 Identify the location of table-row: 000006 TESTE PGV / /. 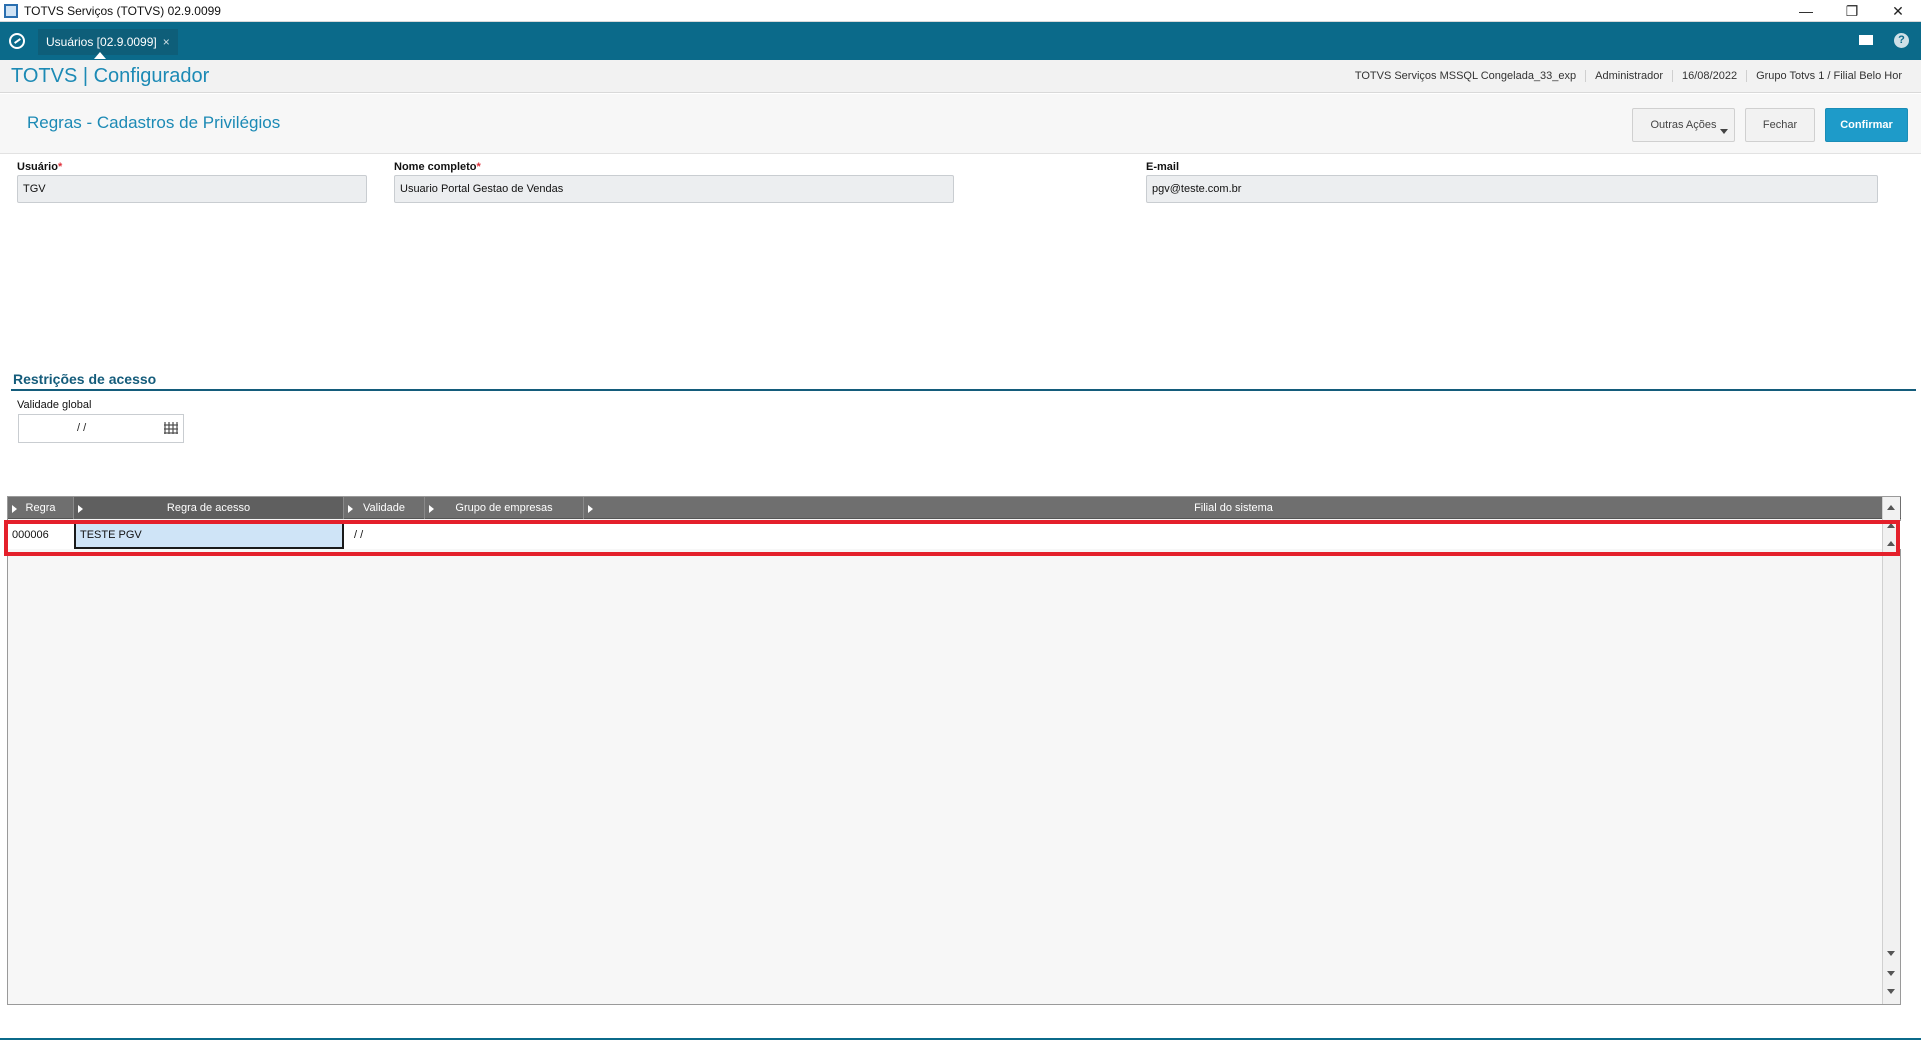
(954, 535).